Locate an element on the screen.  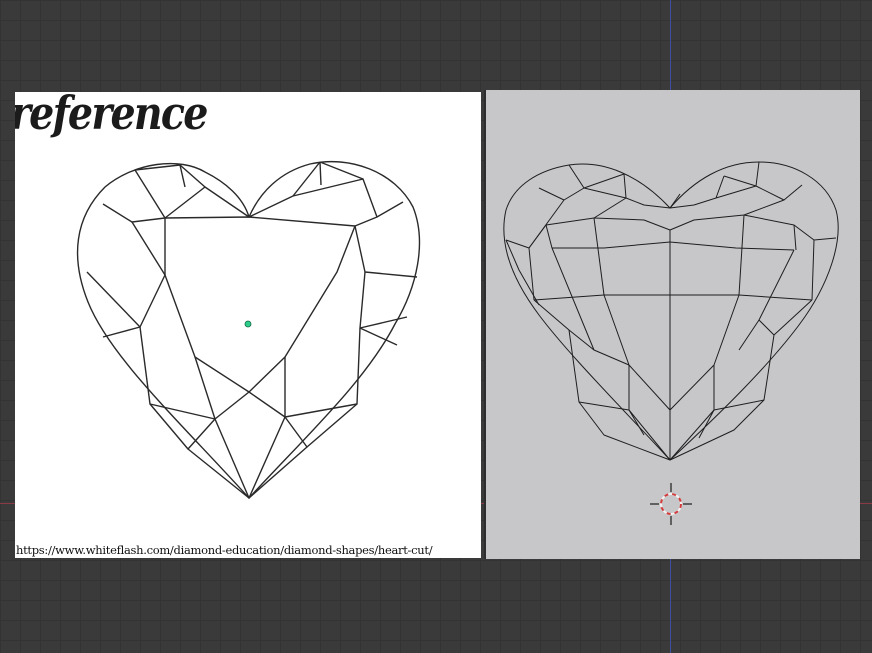
reference-title: reference is located at coordinates (111, 116).